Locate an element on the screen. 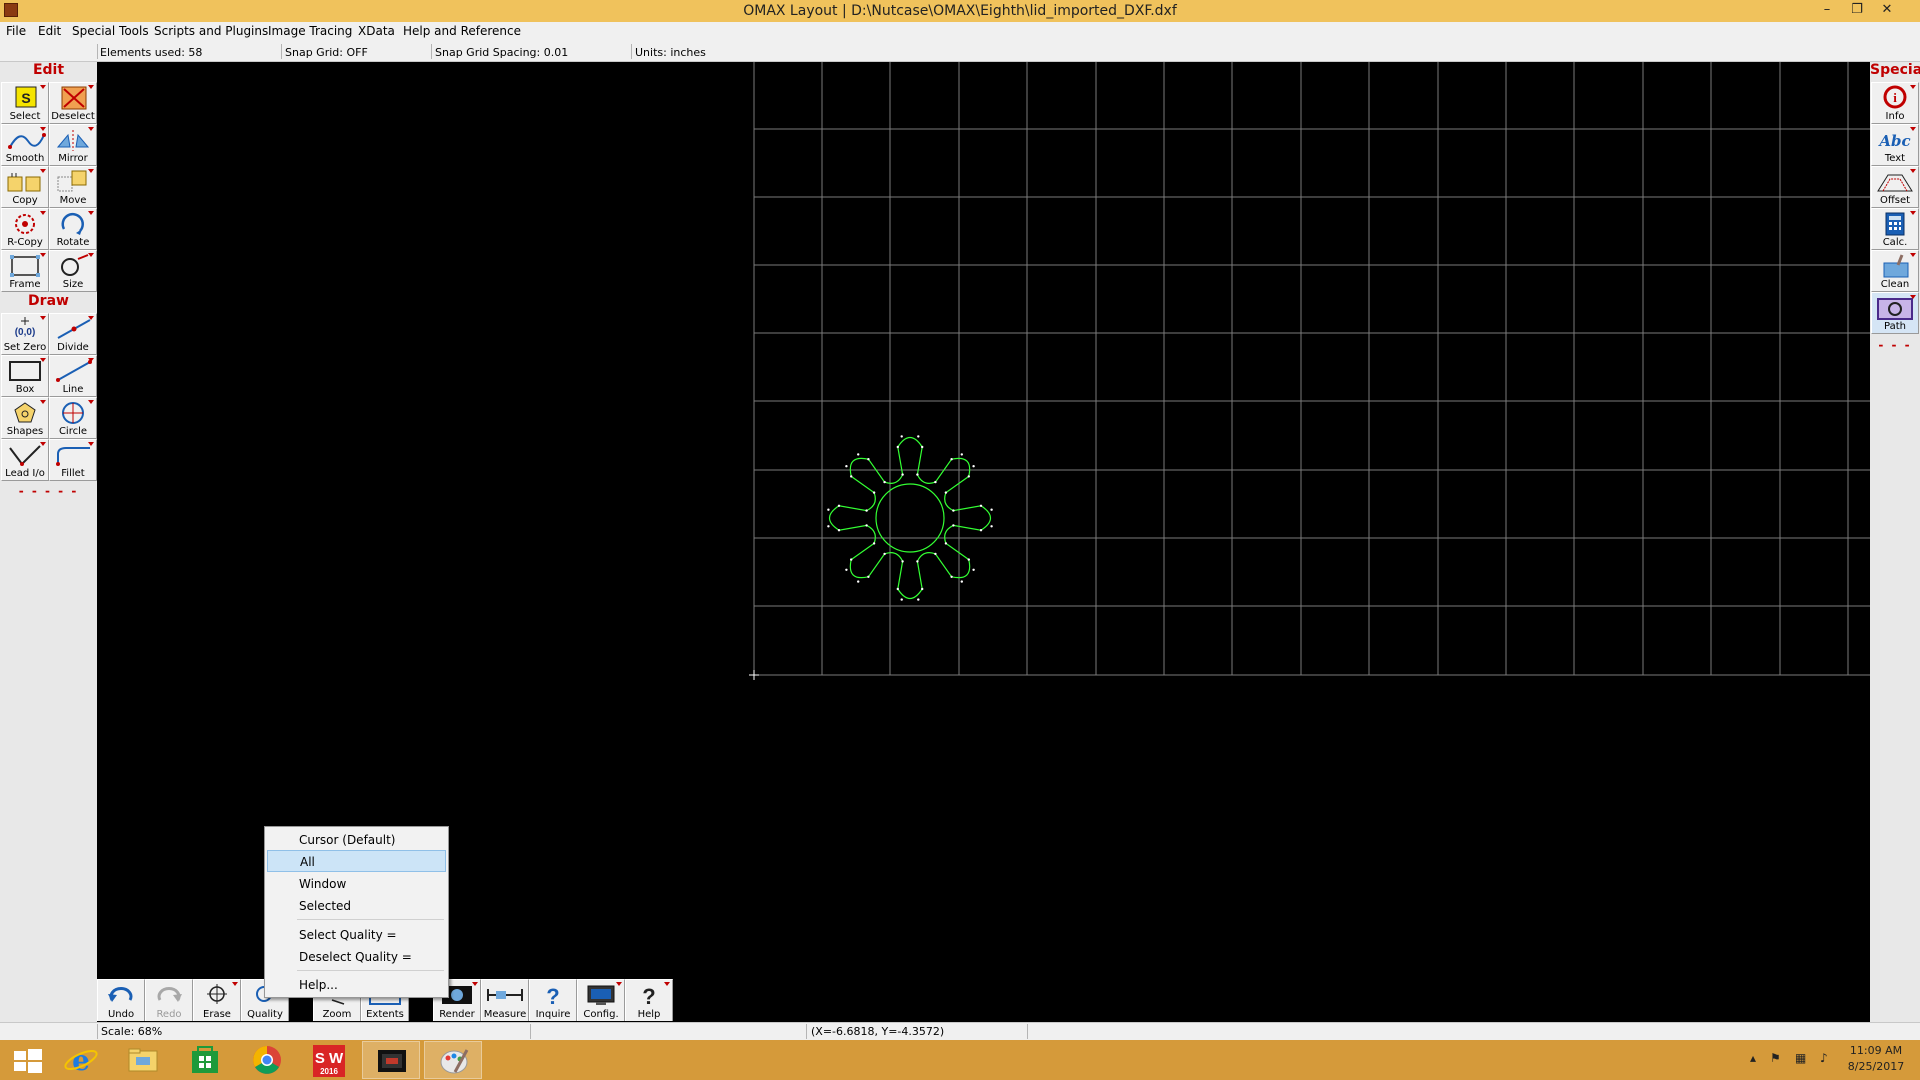 This screenshot has height=1080, width=1920. tool-set-zero-button: (0,0) Set Zero is located at coordinates (25, 334).